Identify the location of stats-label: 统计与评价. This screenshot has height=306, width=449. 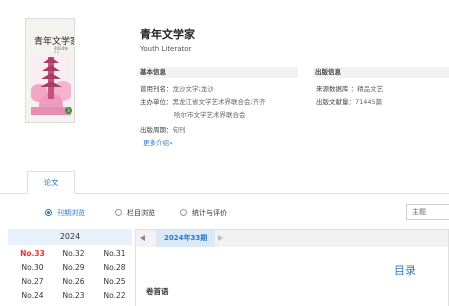
(209, 213).